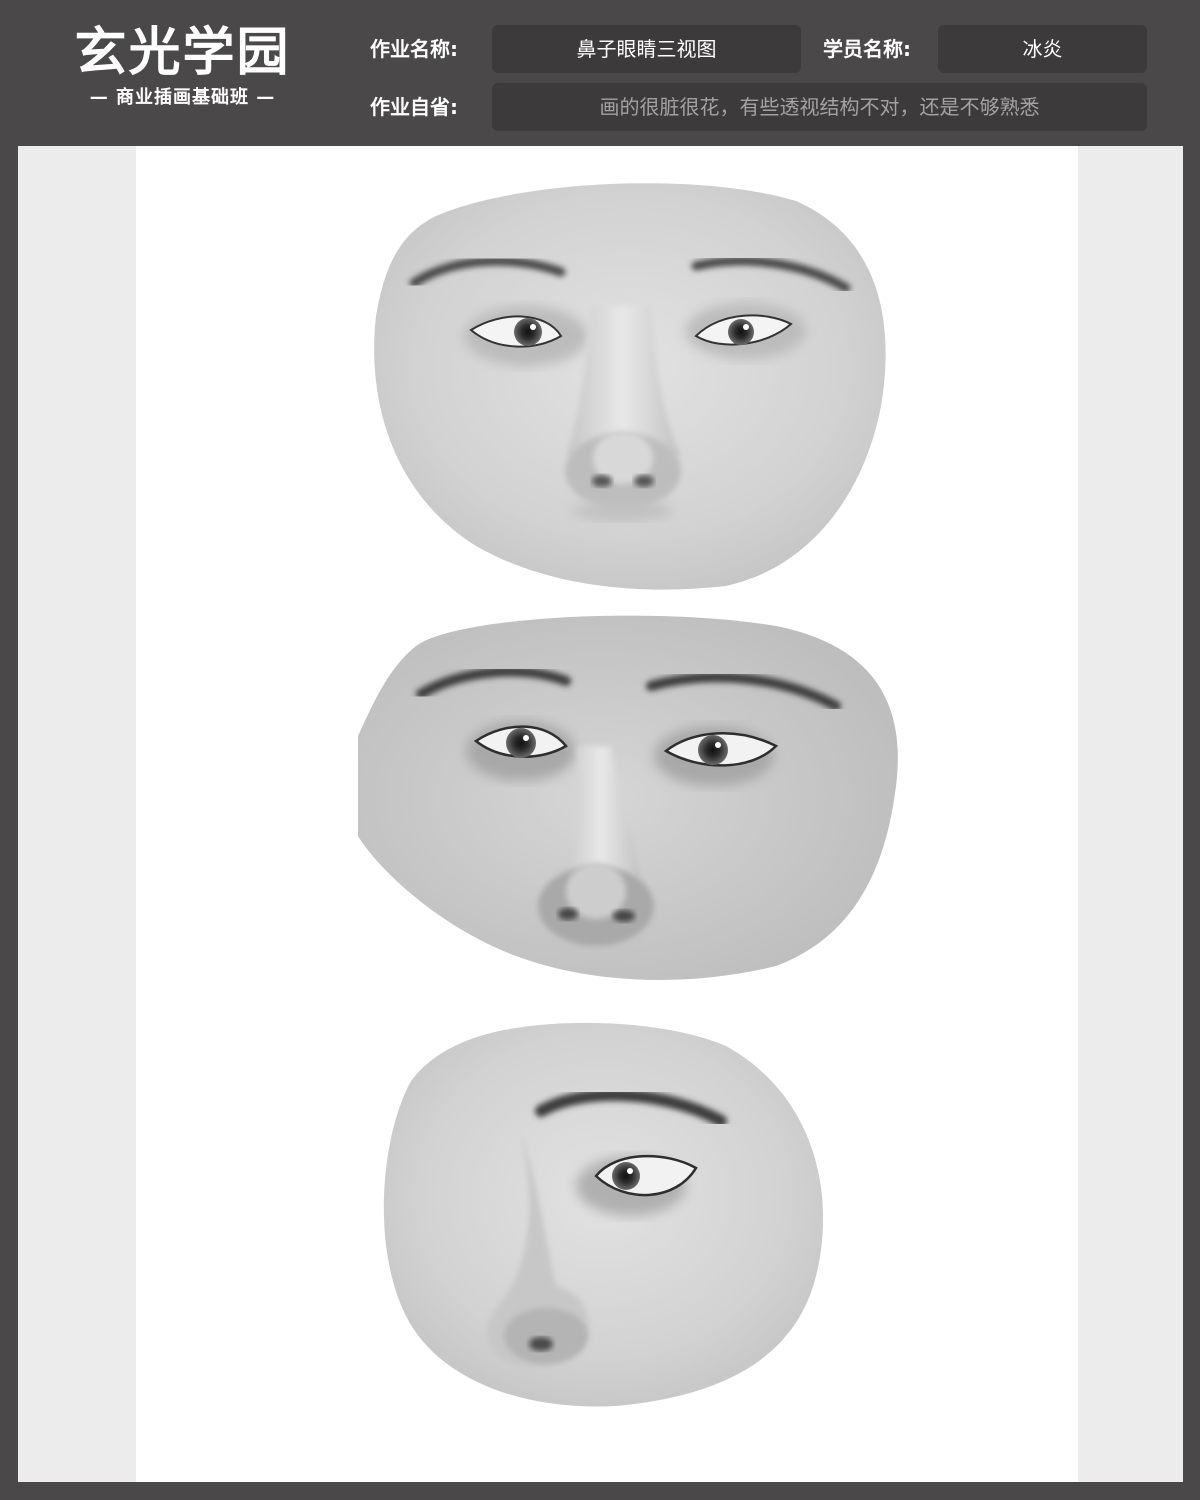 This screenshot has width=1200, height=1500. Describe the element at coordinates (630, 386) in the screenshot. I see `front-view` at that location.